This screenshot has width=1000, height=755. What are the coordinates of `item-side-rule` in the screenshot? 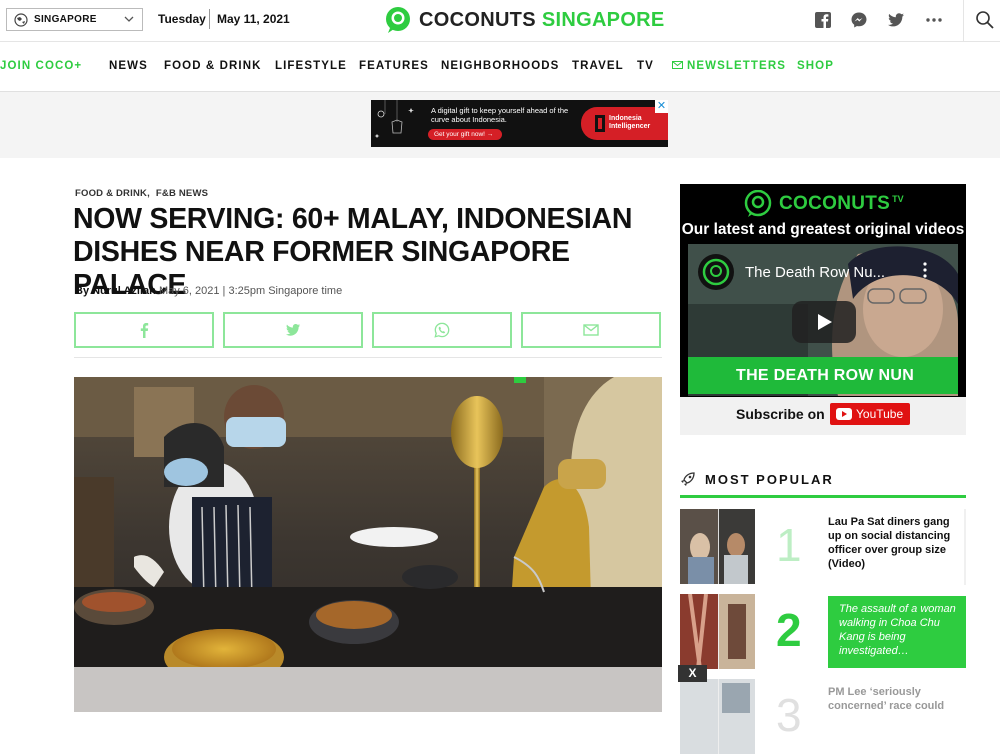 It's located at (965, 547).